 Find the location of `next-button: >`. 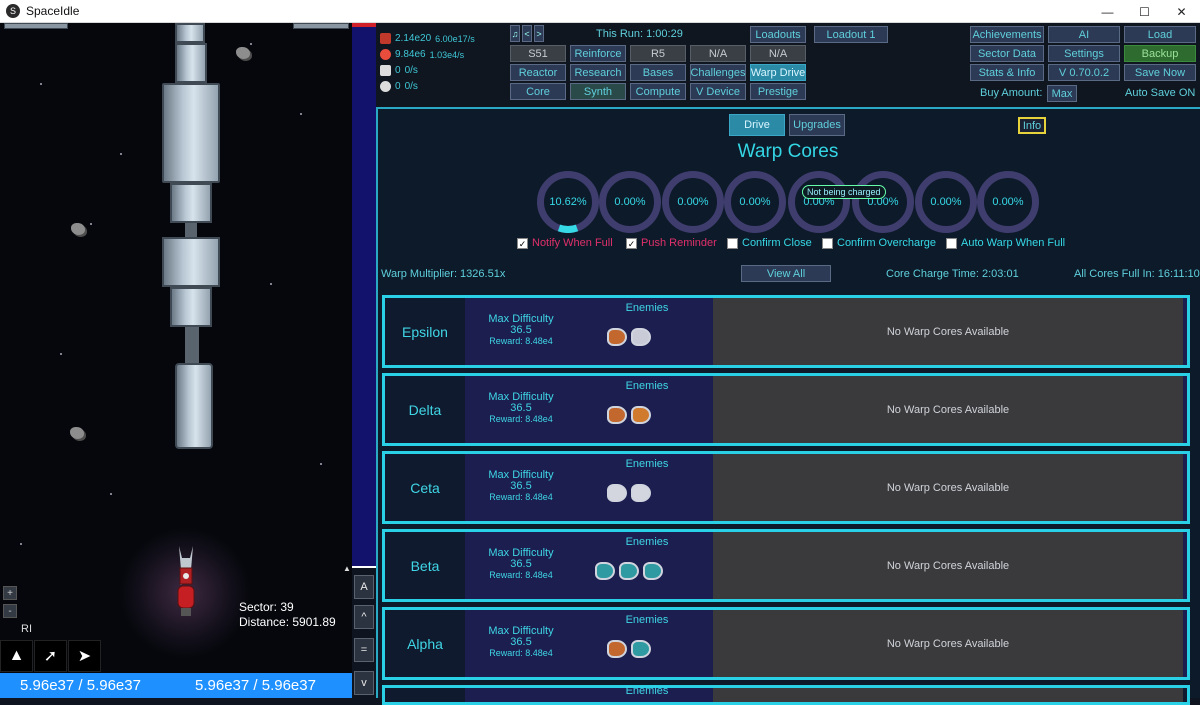

next-button: > is located at coordinates (539, 33).